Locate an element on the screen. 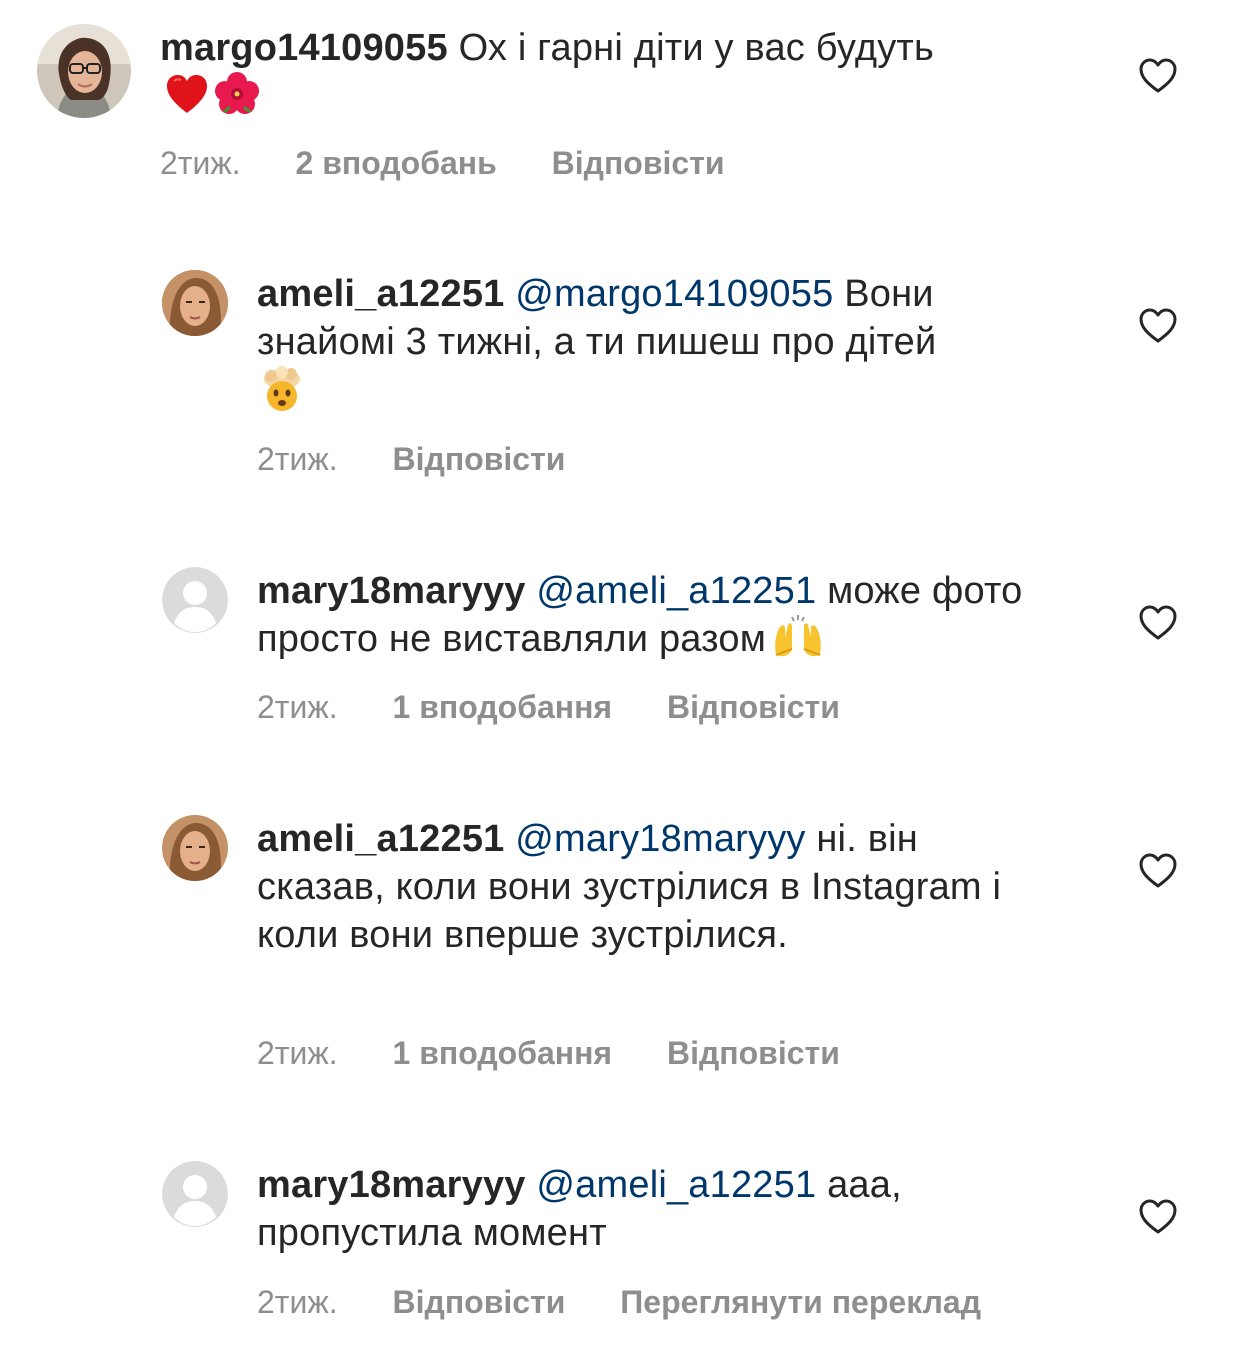  see-translation-link: Переглянути переклад is located at coordinates (800, 1302).